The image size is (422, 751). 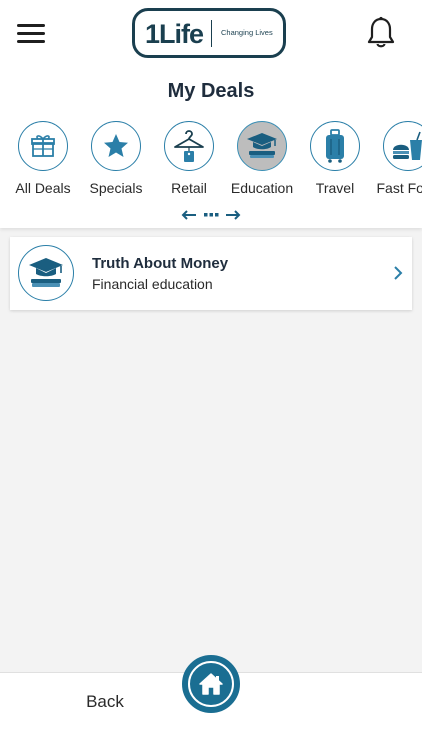 What do you see at coordinates (262, 188) in the screenshot?
I see `category-label: Education` at bounding box center [262, 188].